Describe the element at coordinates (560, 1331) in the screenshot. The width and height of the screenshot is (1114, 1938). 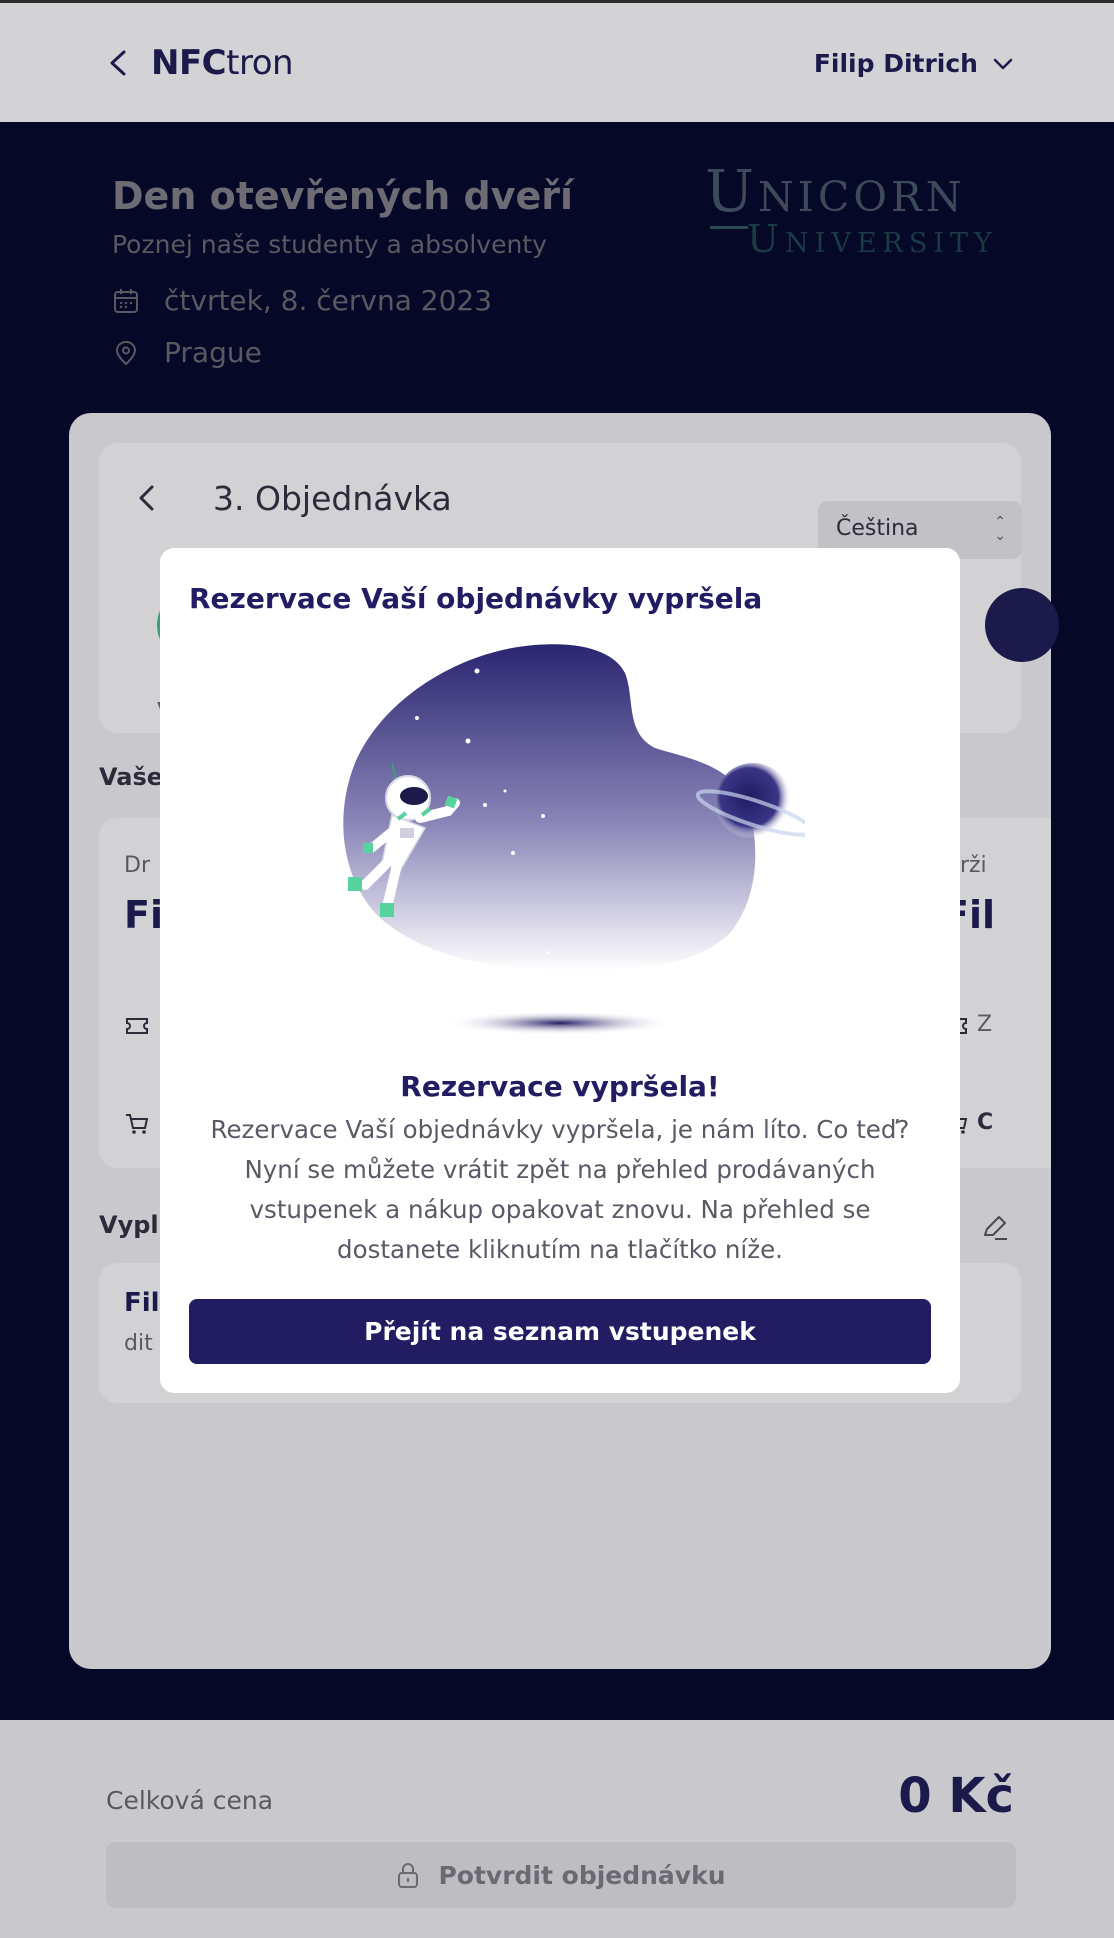
I see `go-to-tickets-button: Přejít na seznam vstupenek` at that location.